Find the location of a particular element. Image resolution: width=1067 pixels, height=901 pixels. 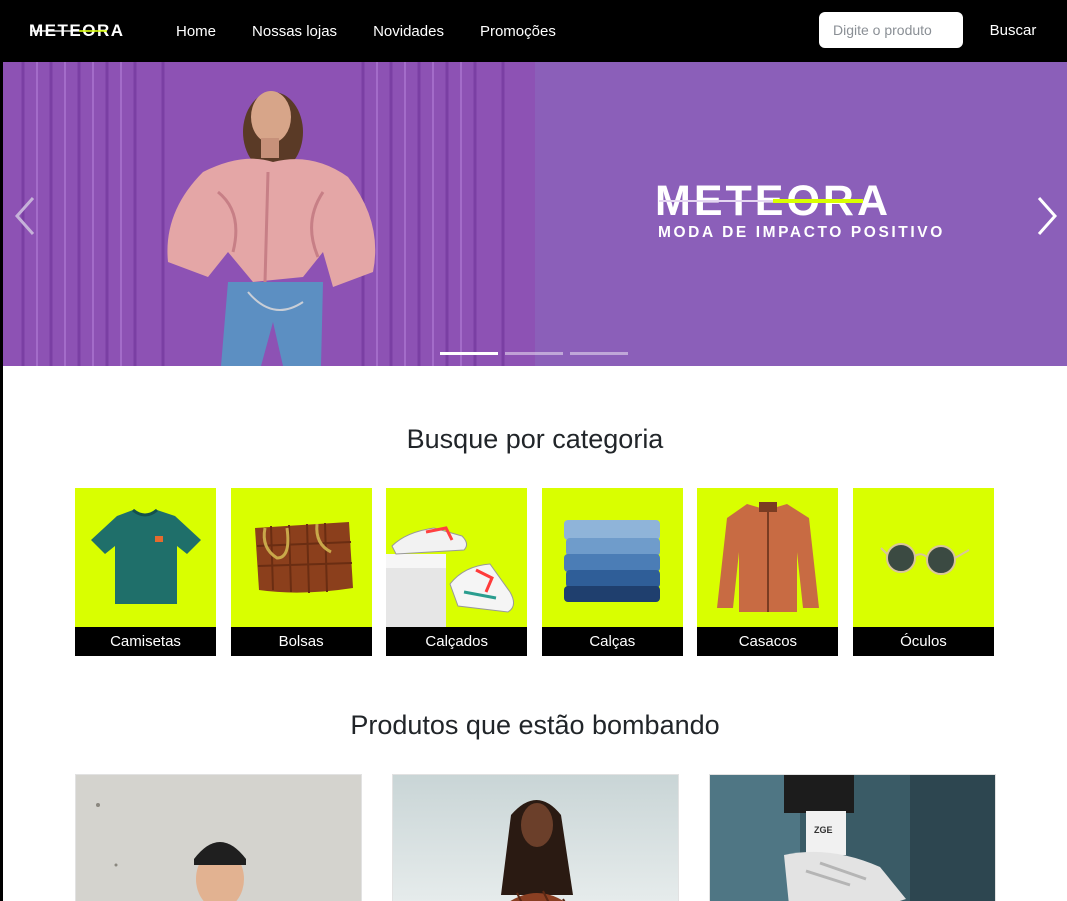

hero-tagline: MODA DE IMPACTO POSITIVO is located at coordinates (801, 232).